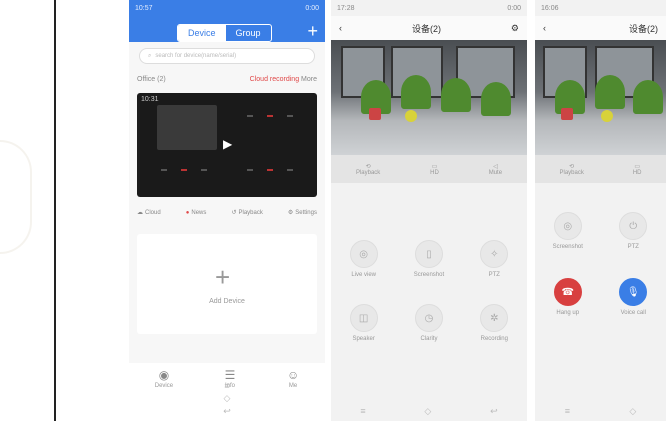  I want to click on settings-tool: ⚙ Settings, so click(302, 213).